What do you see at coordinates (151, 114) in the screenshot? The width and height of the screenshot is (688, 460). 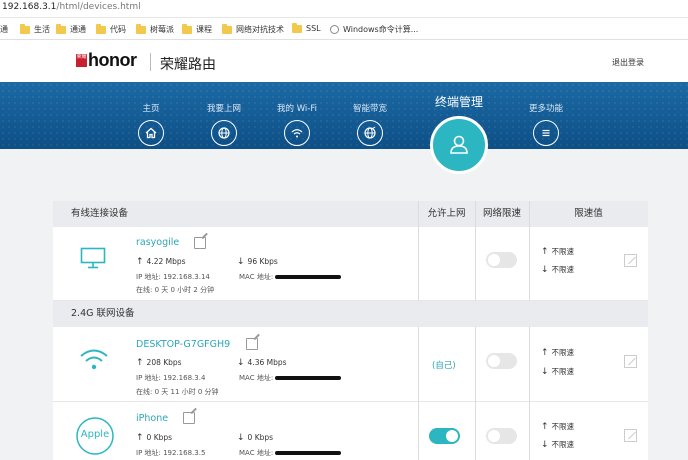 I see `nav-item-home: 主页` at bounding box center [151, 114].